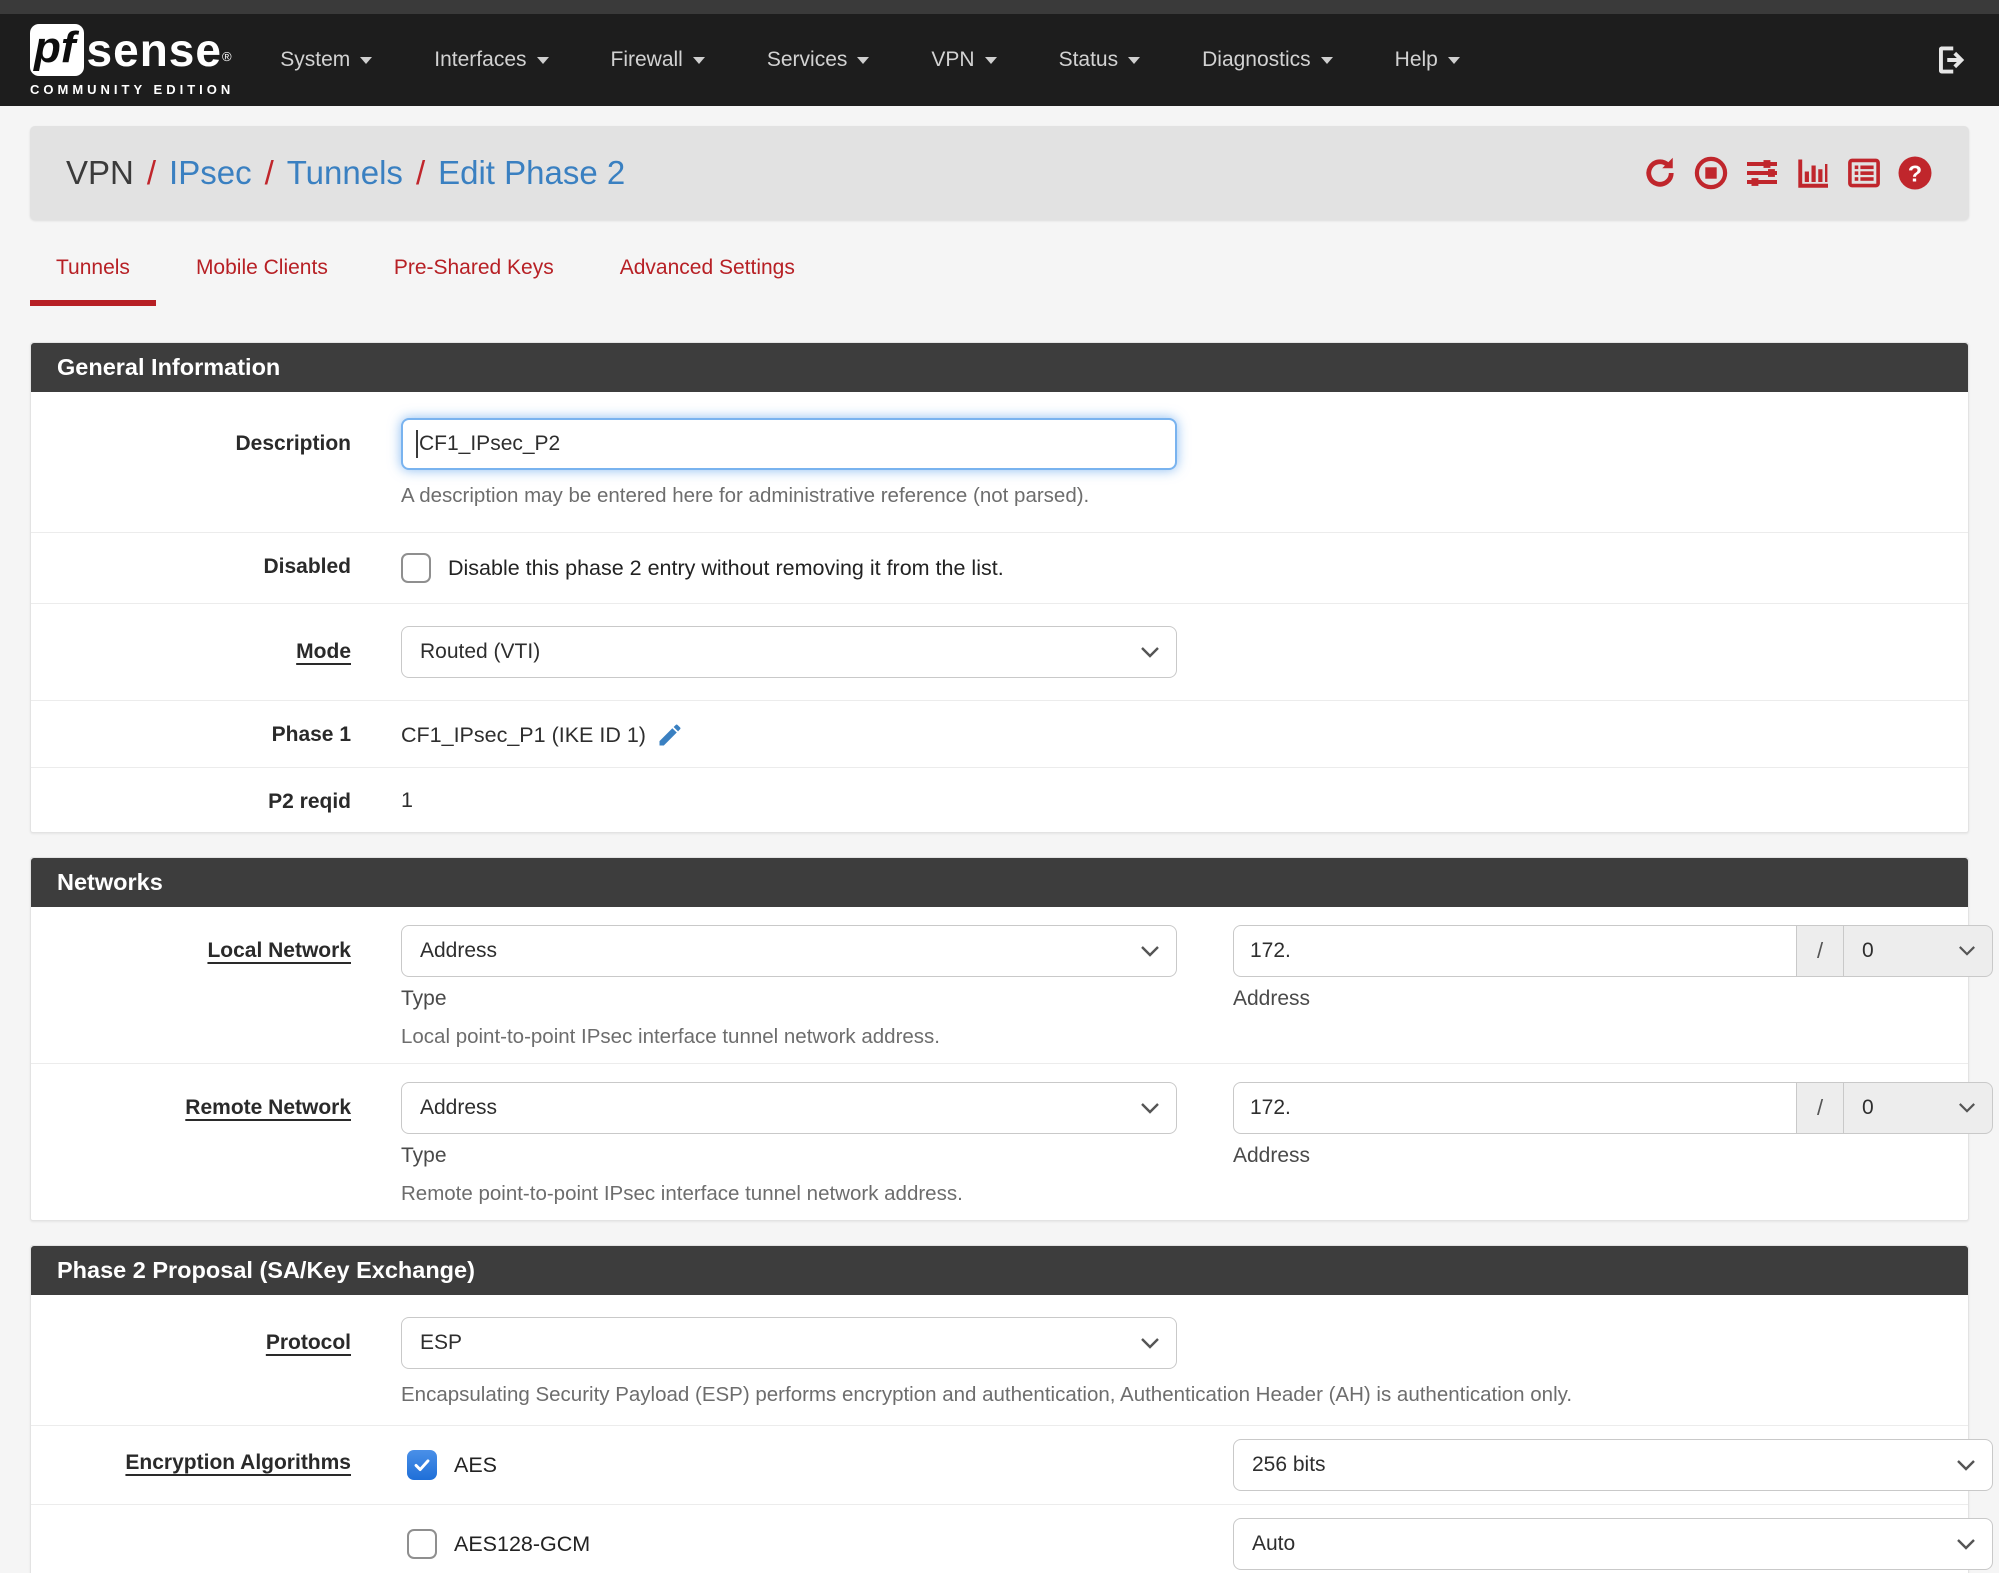 The image size is (1999, 1573). What do you see at coordinates (491, 60) in the screenshot?
I see `nav-item-interfaces: Interfaces` at bounding box center [491, 60].